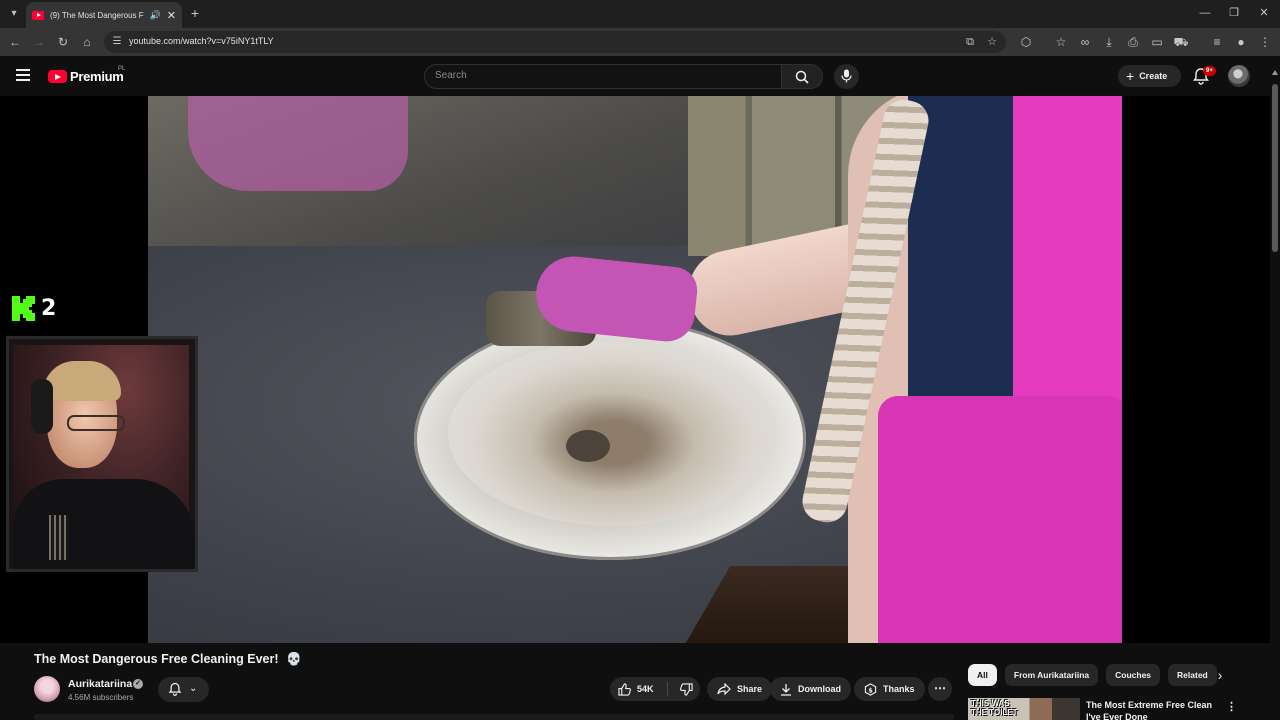 The height and width of the screenshot is (720, 1280). What do you see at coordinates (1265, 42) in the screenshot?
I see `browser-menu-icon: ⋮` at bounding box center [1265, 42].